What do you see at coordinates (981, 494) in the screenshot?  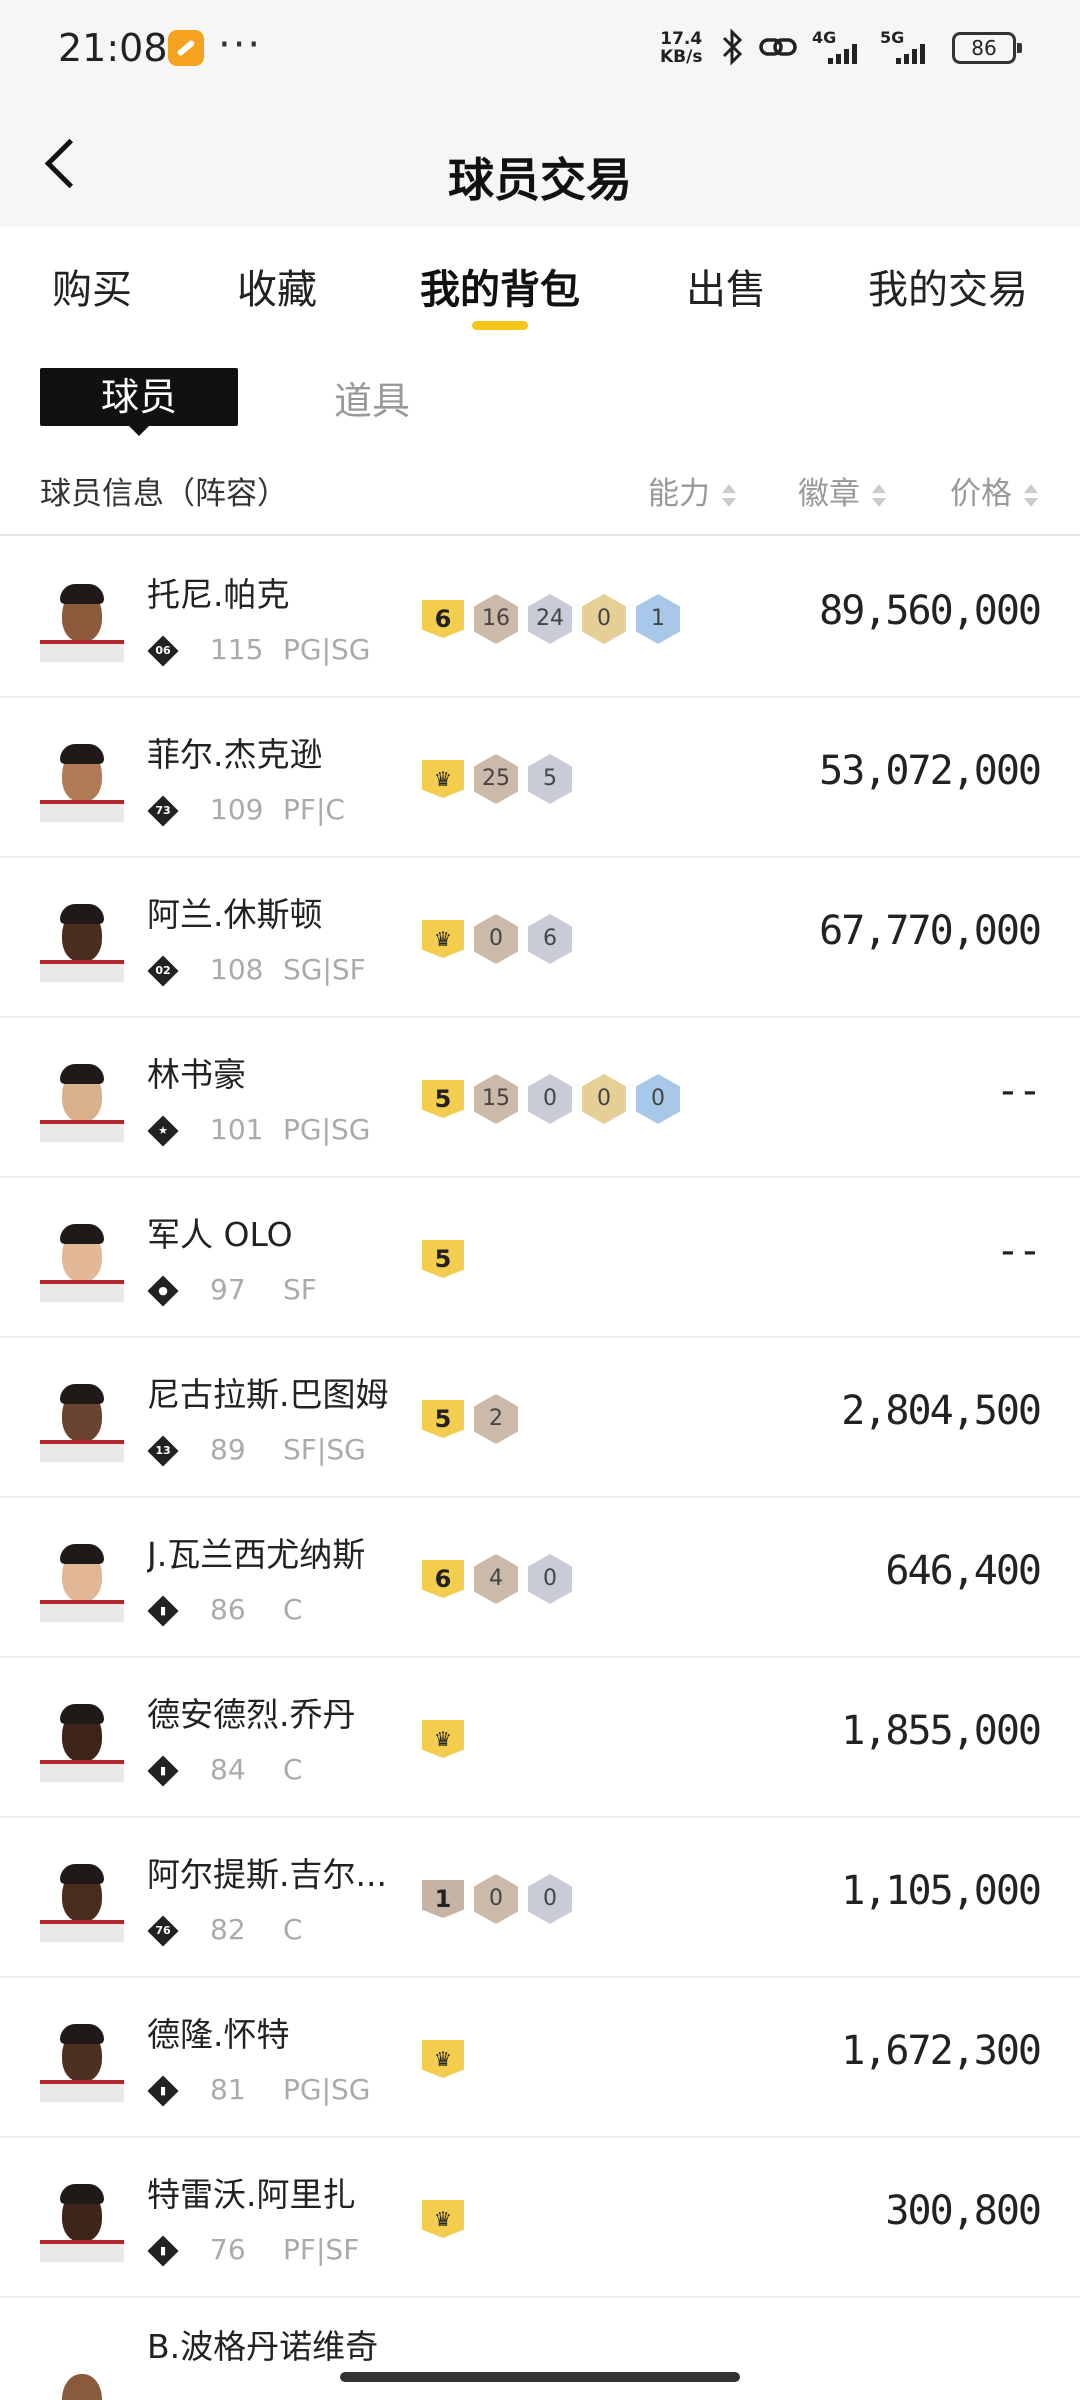 I see `sort-price-label: 价格` at bounding box center [981, 494].